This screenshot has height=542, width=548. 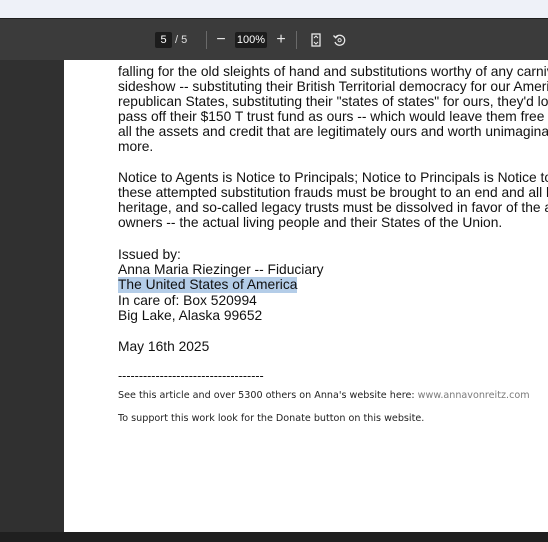 What do you see at coordinates (163, 40) in the screenshot?
I see `page-number-input: 5` at bounding box center [163, 40].